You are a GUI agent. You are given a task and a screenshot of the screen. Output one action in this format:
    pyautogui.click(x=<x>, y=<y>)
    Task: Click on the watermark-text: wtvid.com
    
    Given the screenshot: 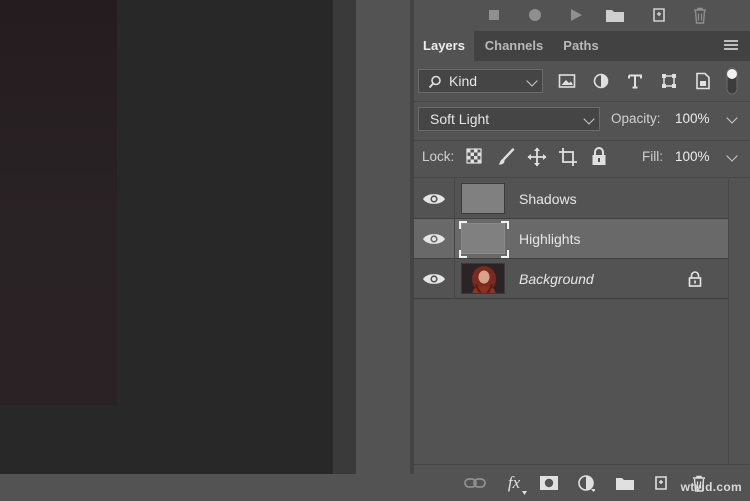 What is the action you would take?
    pyautogui.click(x=711, y=487)
    